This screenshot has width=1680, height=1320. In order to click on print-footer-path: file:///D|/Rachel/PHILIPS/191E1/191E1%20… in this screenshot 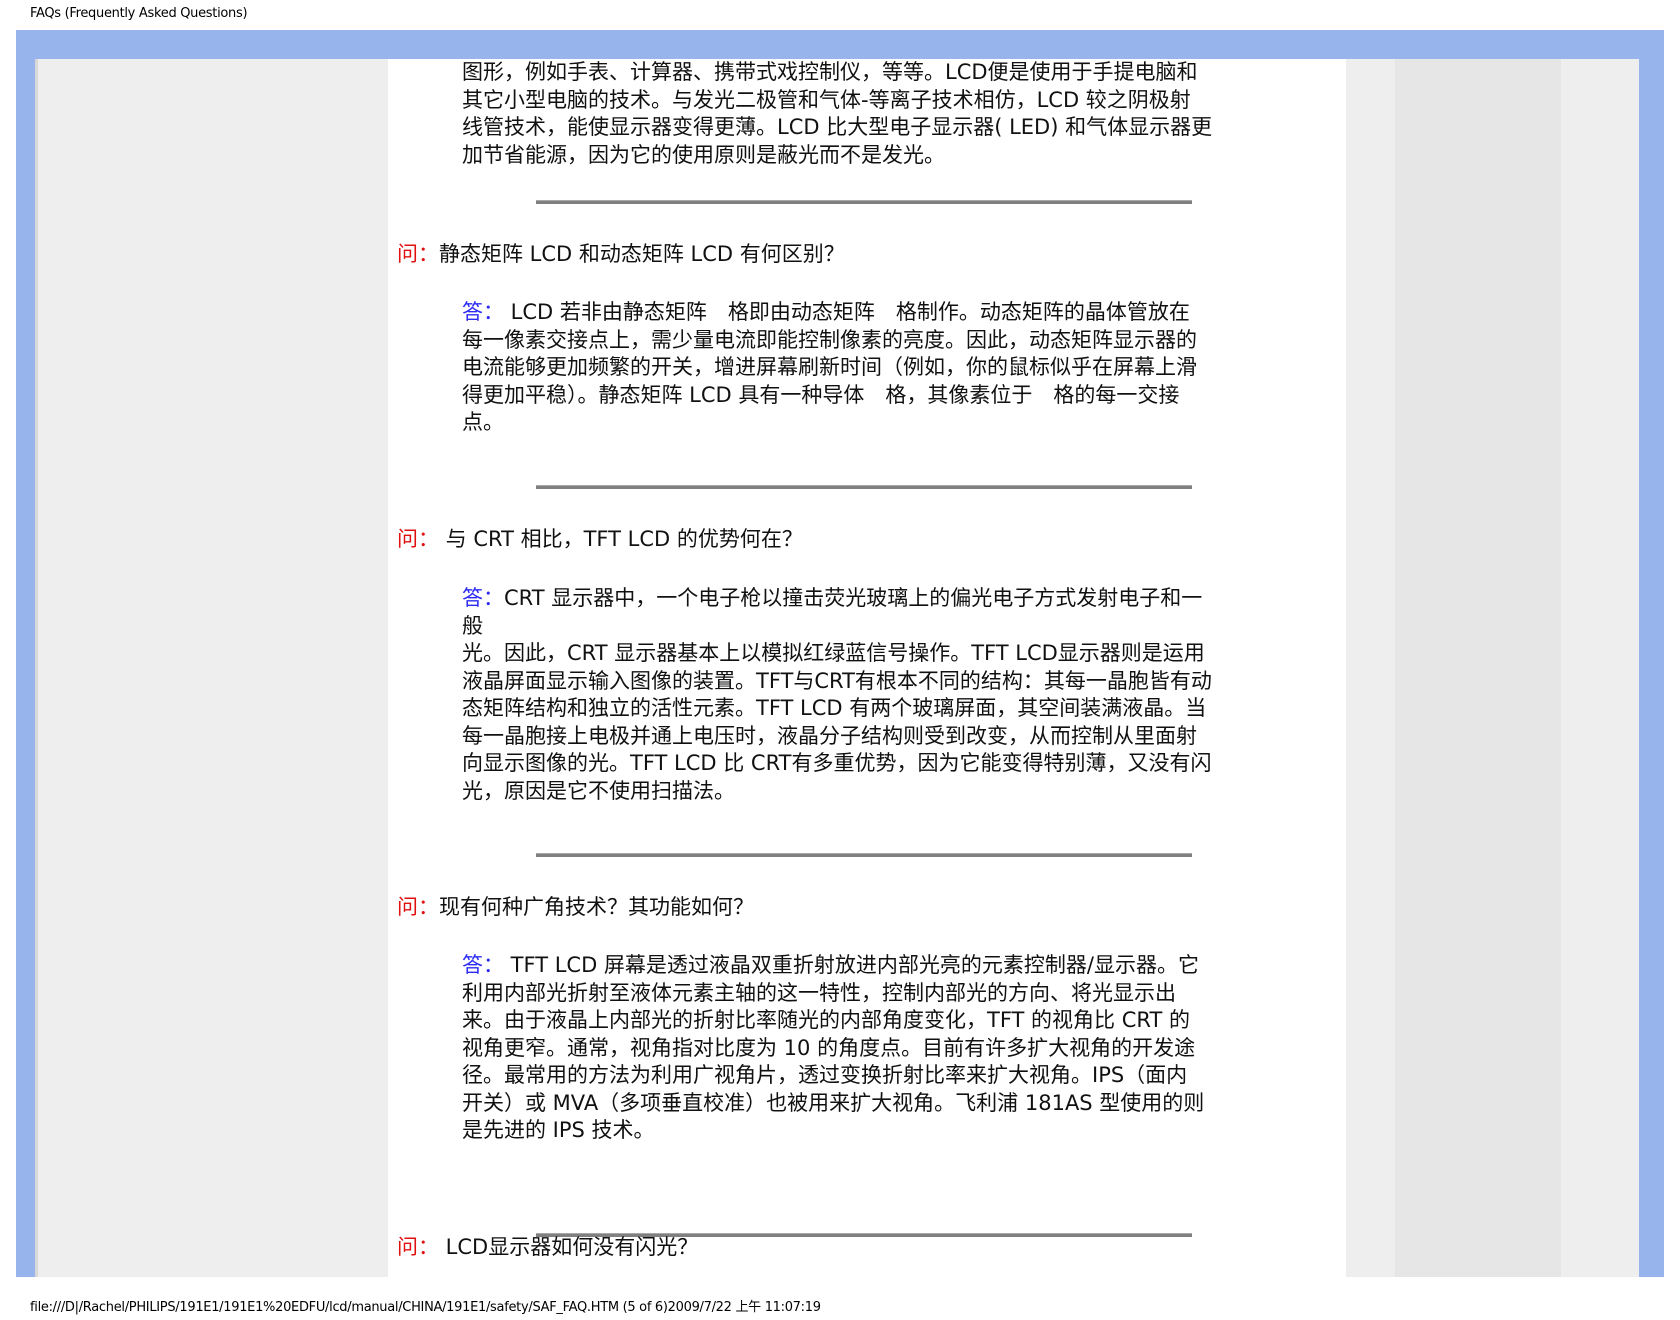, I will do `click(425, 1307)`.